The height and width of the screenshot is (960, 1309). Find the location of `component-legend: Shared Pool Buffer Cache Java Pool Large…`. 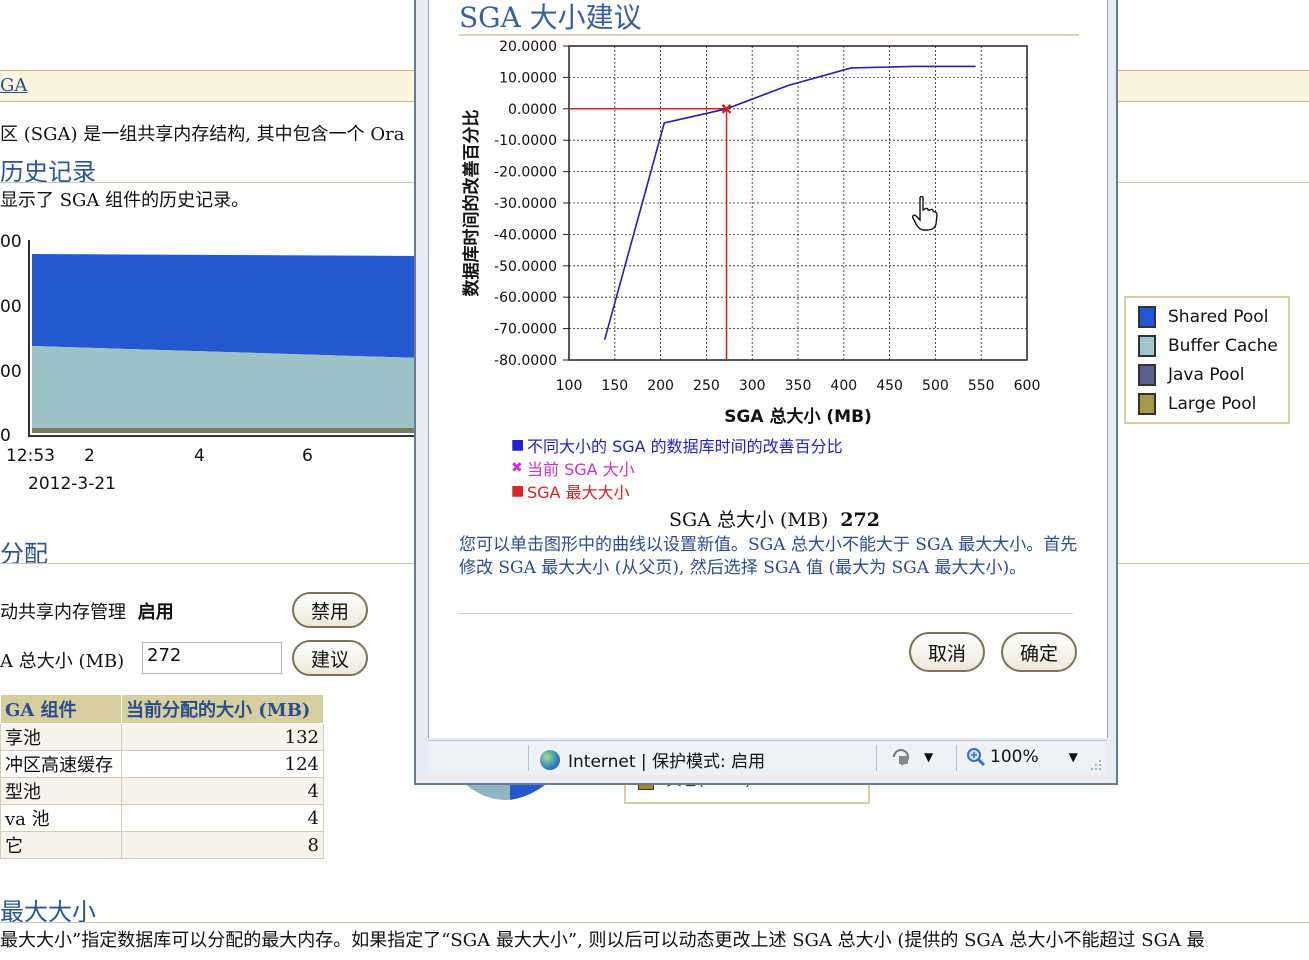

component-legend: Shared Pool Buffer Cache Java Pool Large… is located at coordinates (1207, 360).